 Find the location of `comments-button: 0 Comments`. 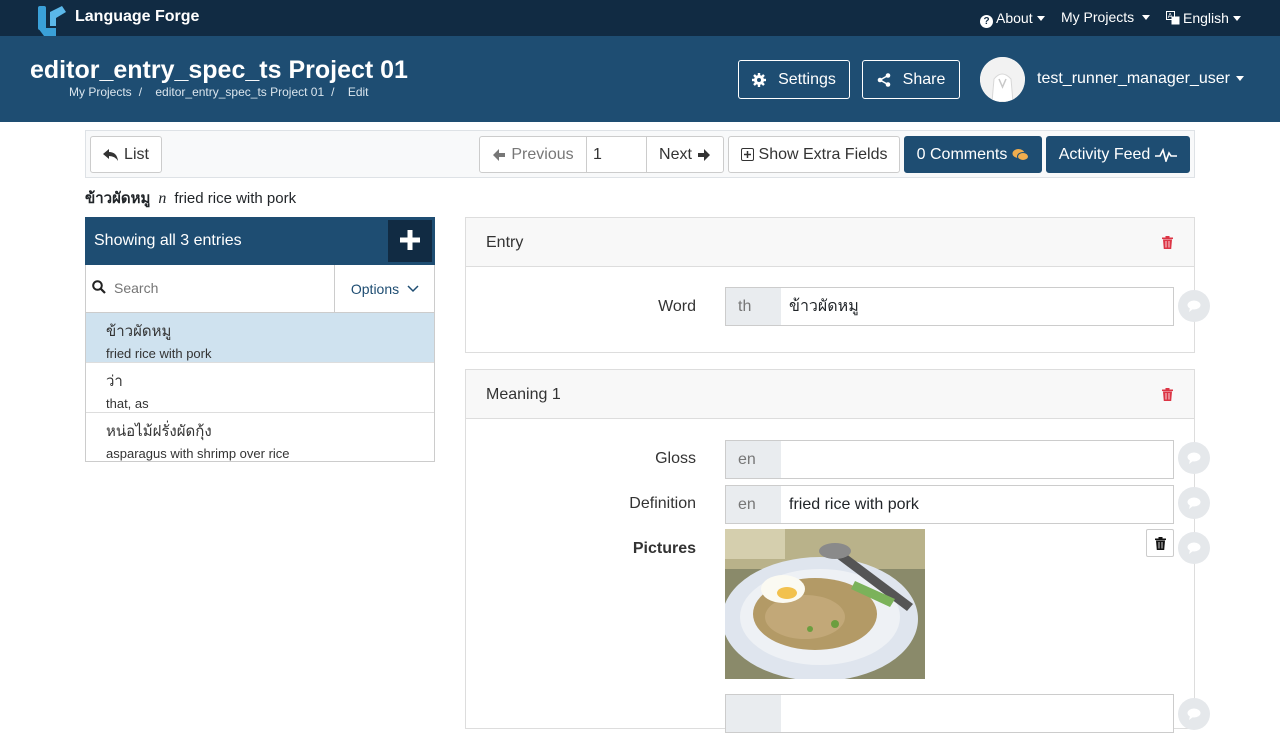

comments-button: 0 Comments is located at coordinates (973, 154).